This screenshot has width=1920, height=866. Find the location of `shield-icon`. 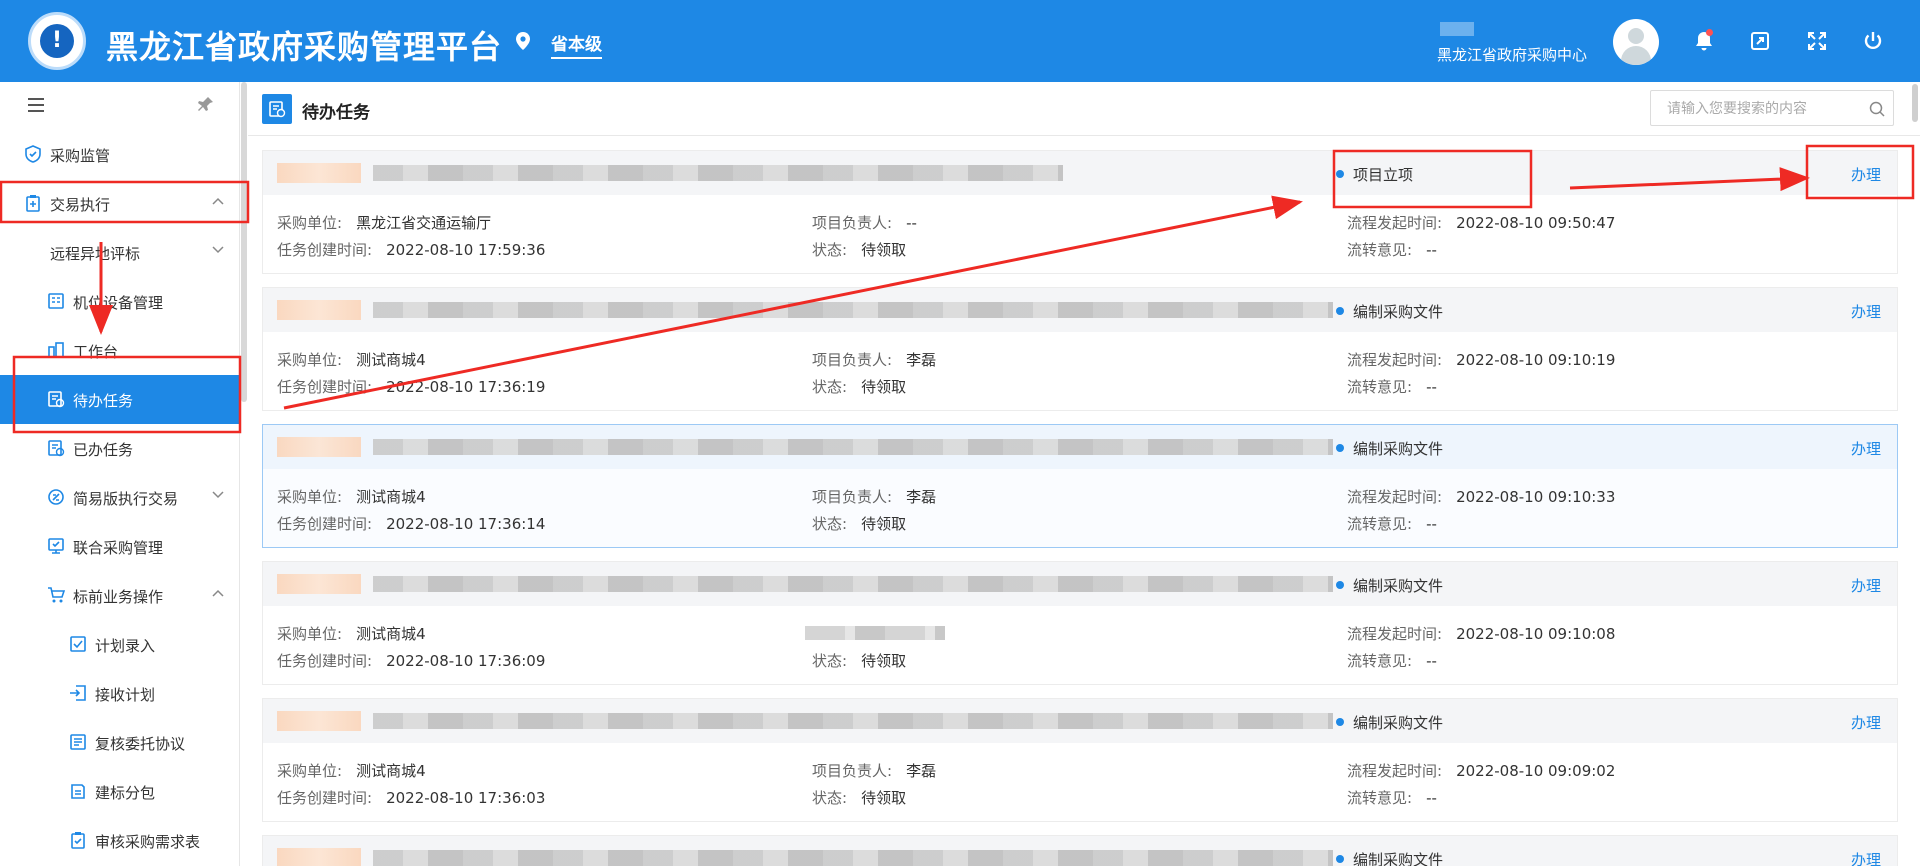

shield-icon is located at coordinates (33, 154).